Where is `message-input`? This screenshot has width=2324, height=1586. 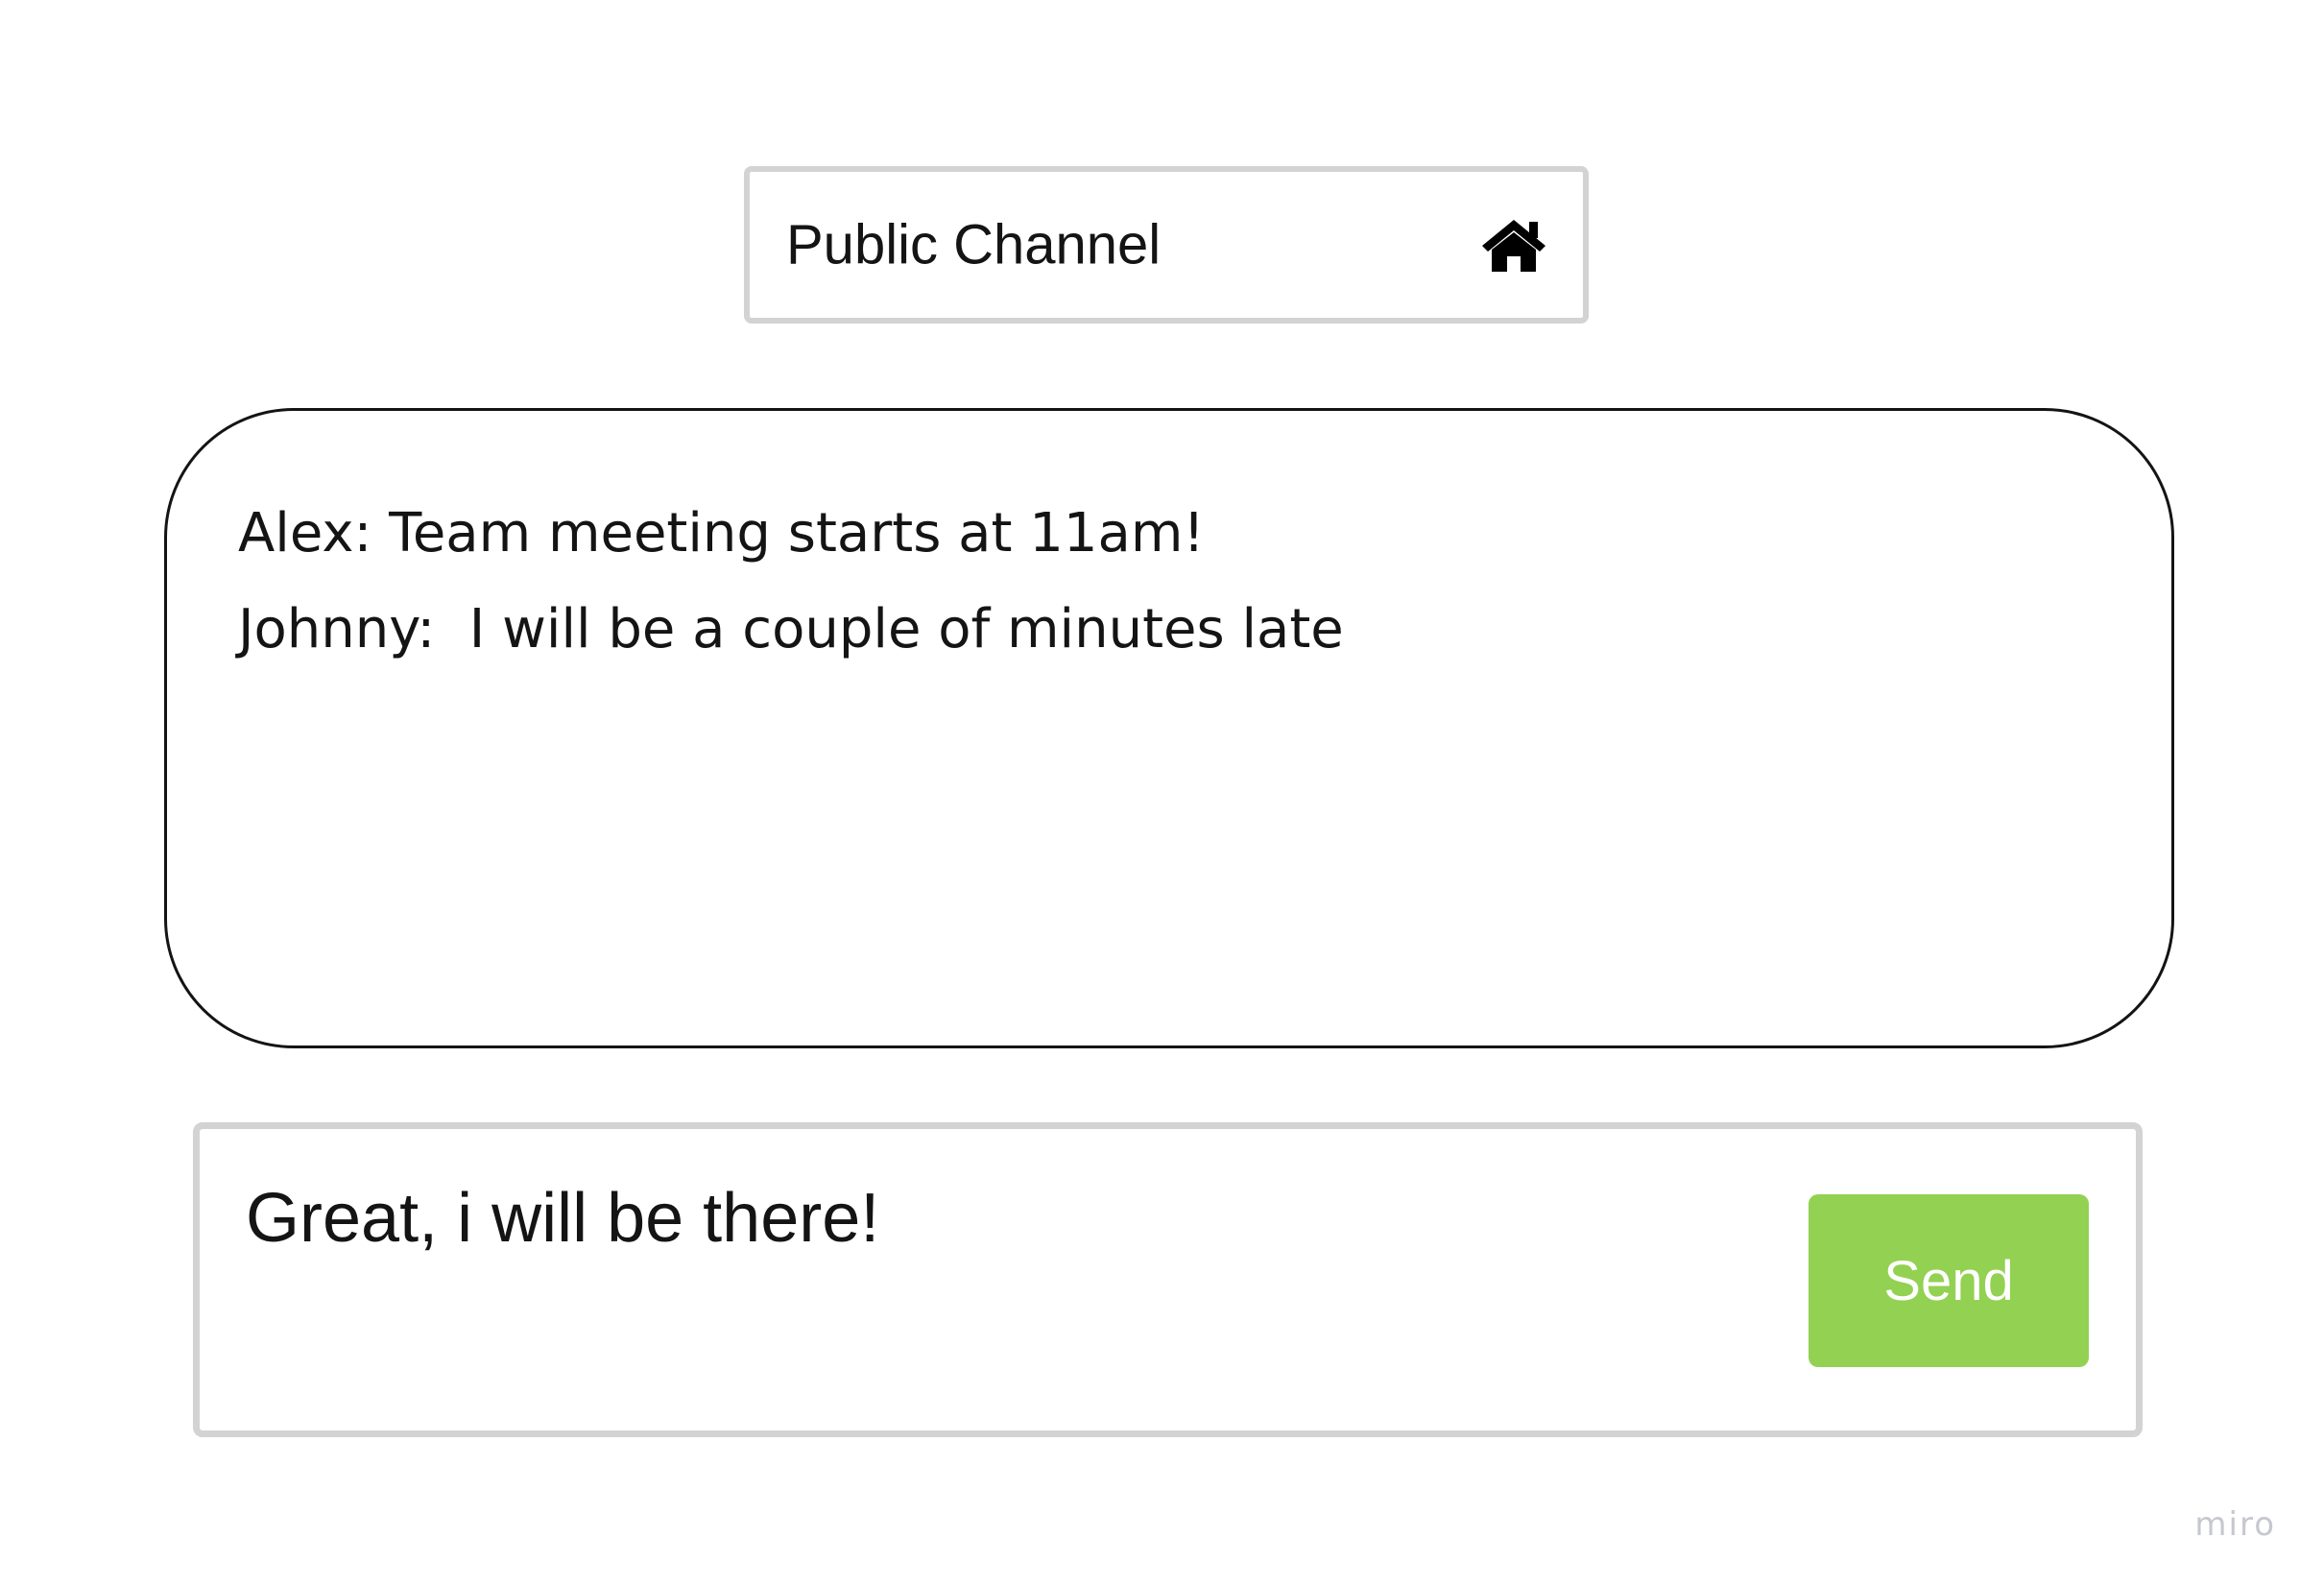 message-input is located at coordinates (1023, 1218).